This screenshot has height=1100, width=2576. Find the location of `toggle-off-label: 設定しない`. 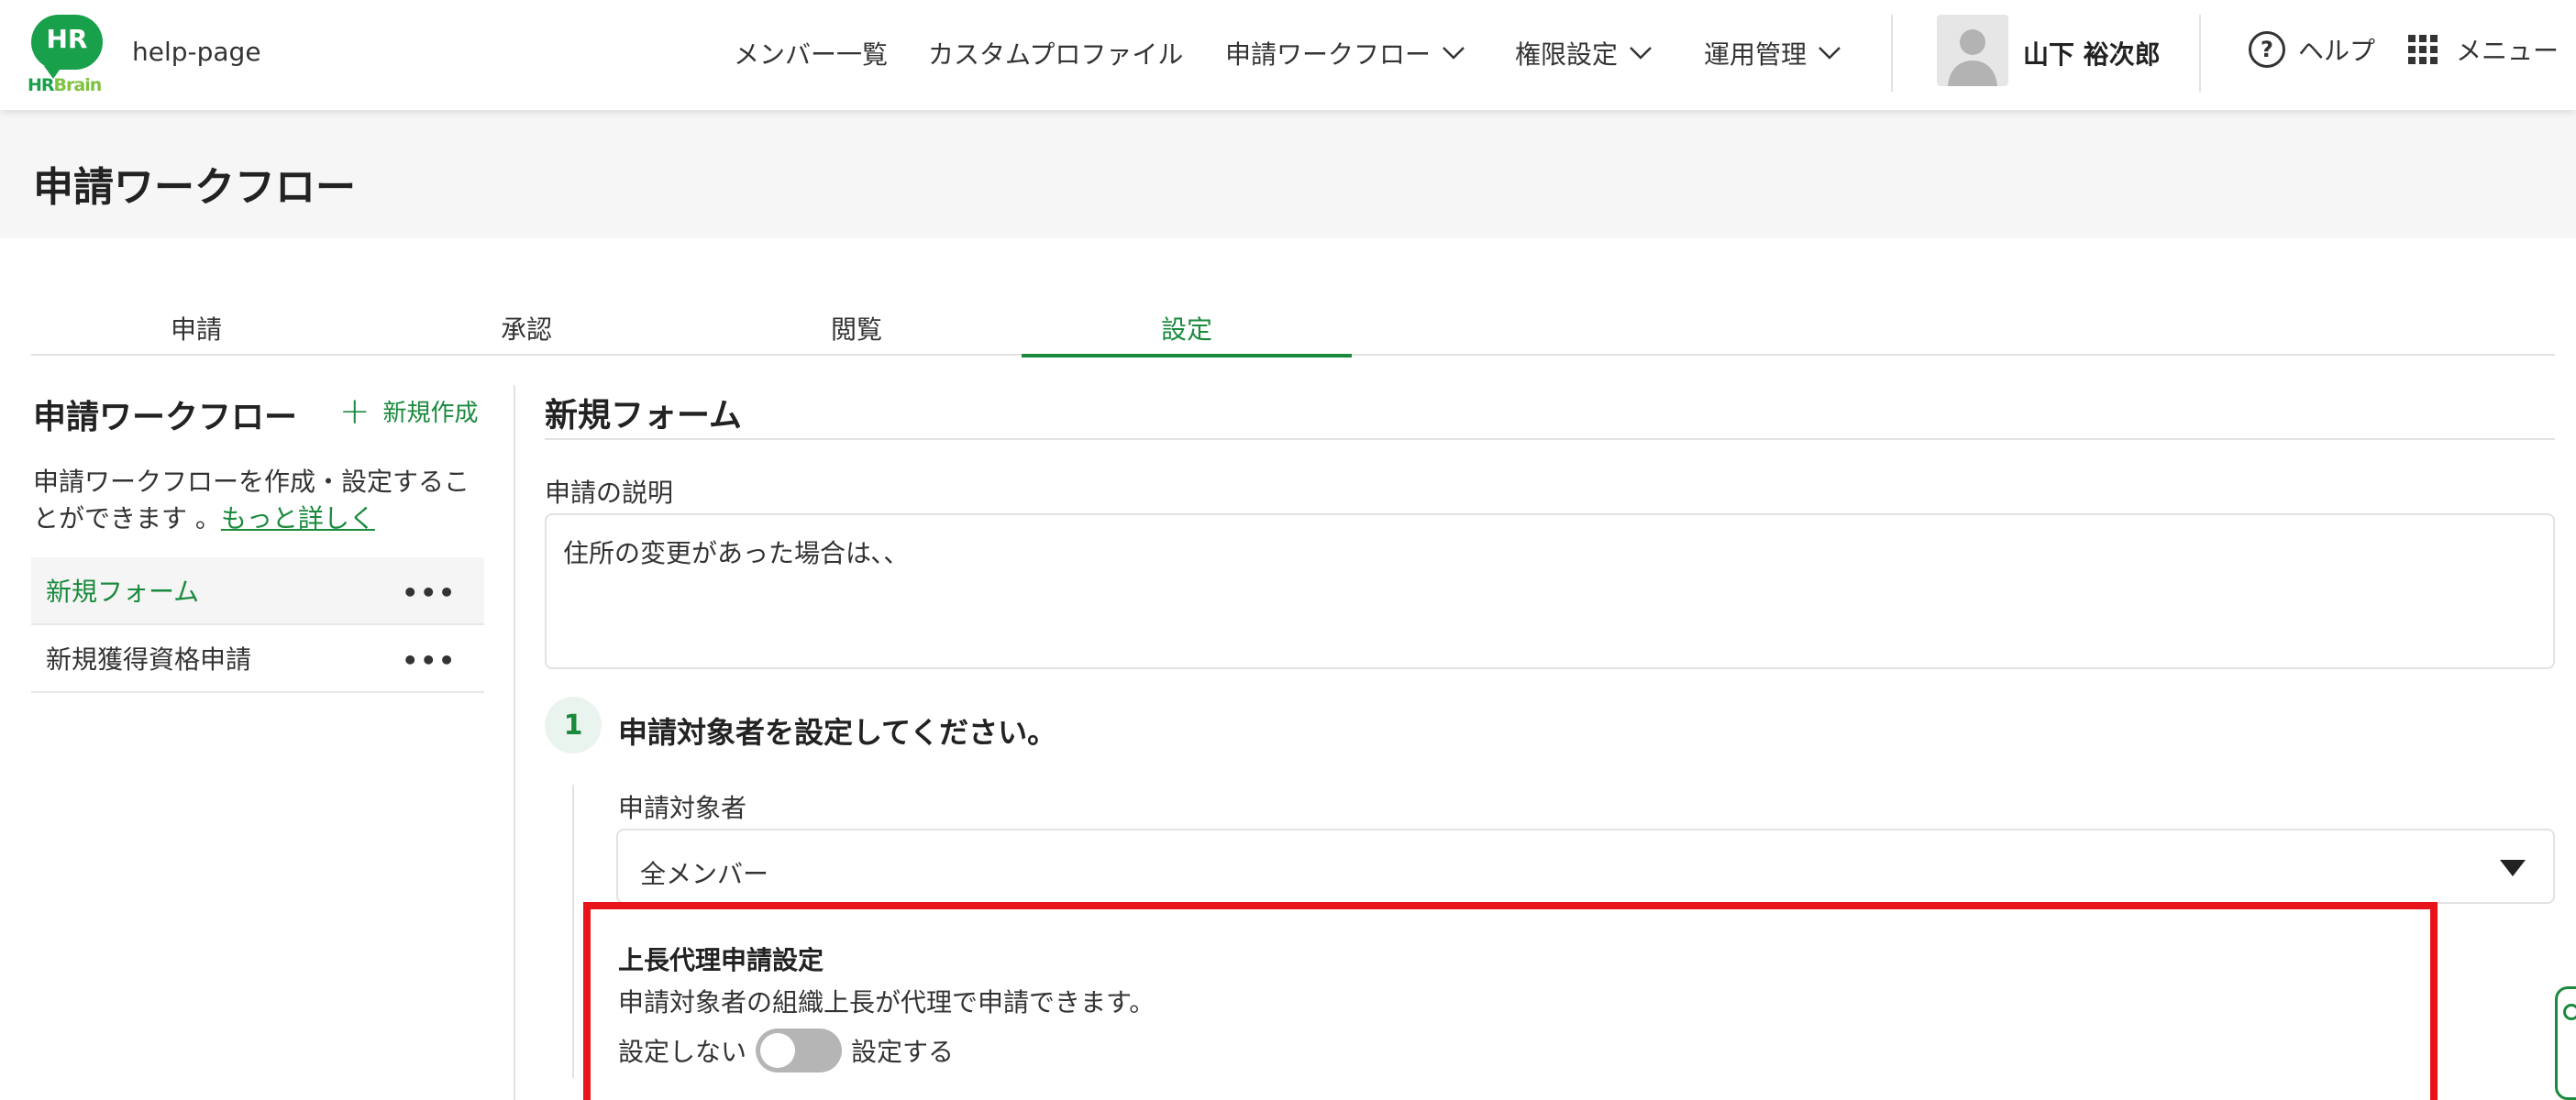

toggle-off-label: 設定しない is located at coordinates (682, 1052).